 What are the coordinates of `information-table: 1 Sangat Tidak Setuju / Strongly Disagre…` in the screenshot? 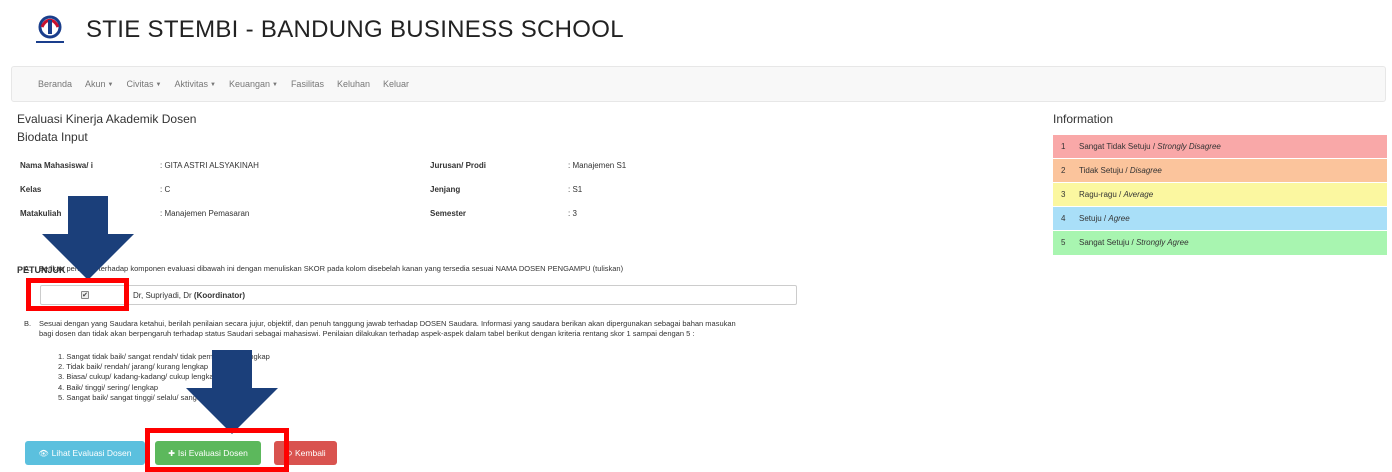 It's located at (1220, 194).